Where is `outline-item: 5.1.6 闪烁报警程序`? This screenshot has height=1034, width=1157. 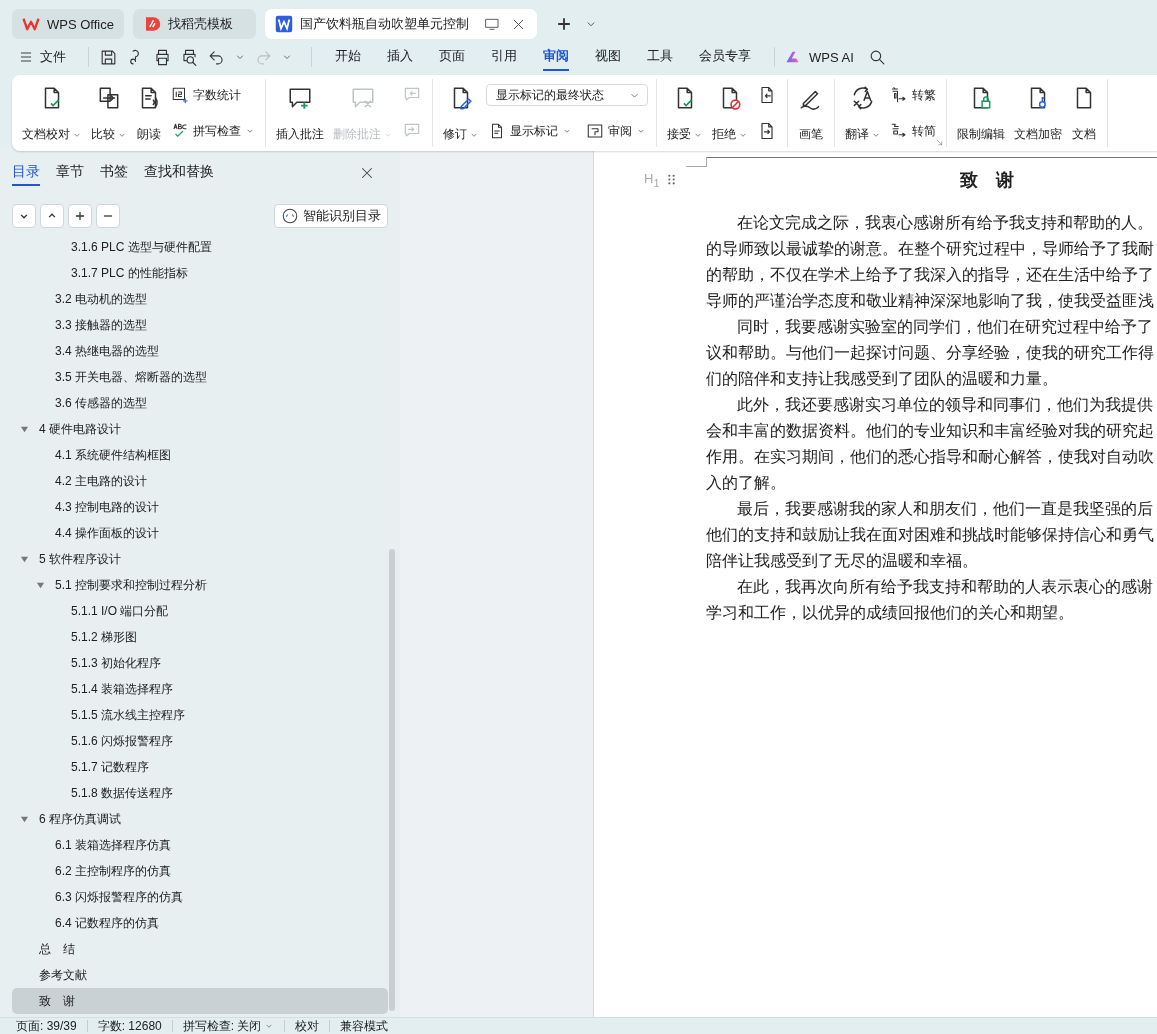
outline-item: 5.1.6 闪烁报警程序 is located at coordinates (200, 741).